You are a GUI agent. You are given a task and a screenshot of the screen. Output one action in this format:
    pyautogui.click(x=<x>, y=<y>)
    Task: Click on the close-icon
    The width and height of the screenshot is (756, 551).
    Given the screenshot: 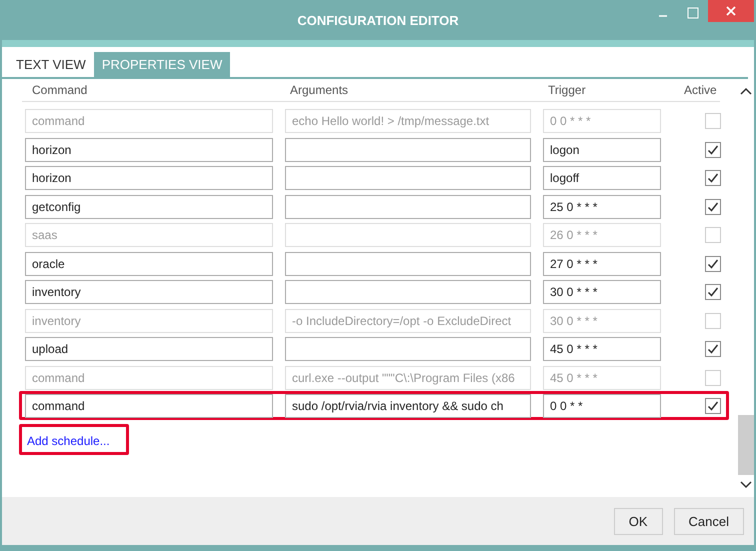 What is the action you would take?
    pyautogui.click(x=731, y=11)
    